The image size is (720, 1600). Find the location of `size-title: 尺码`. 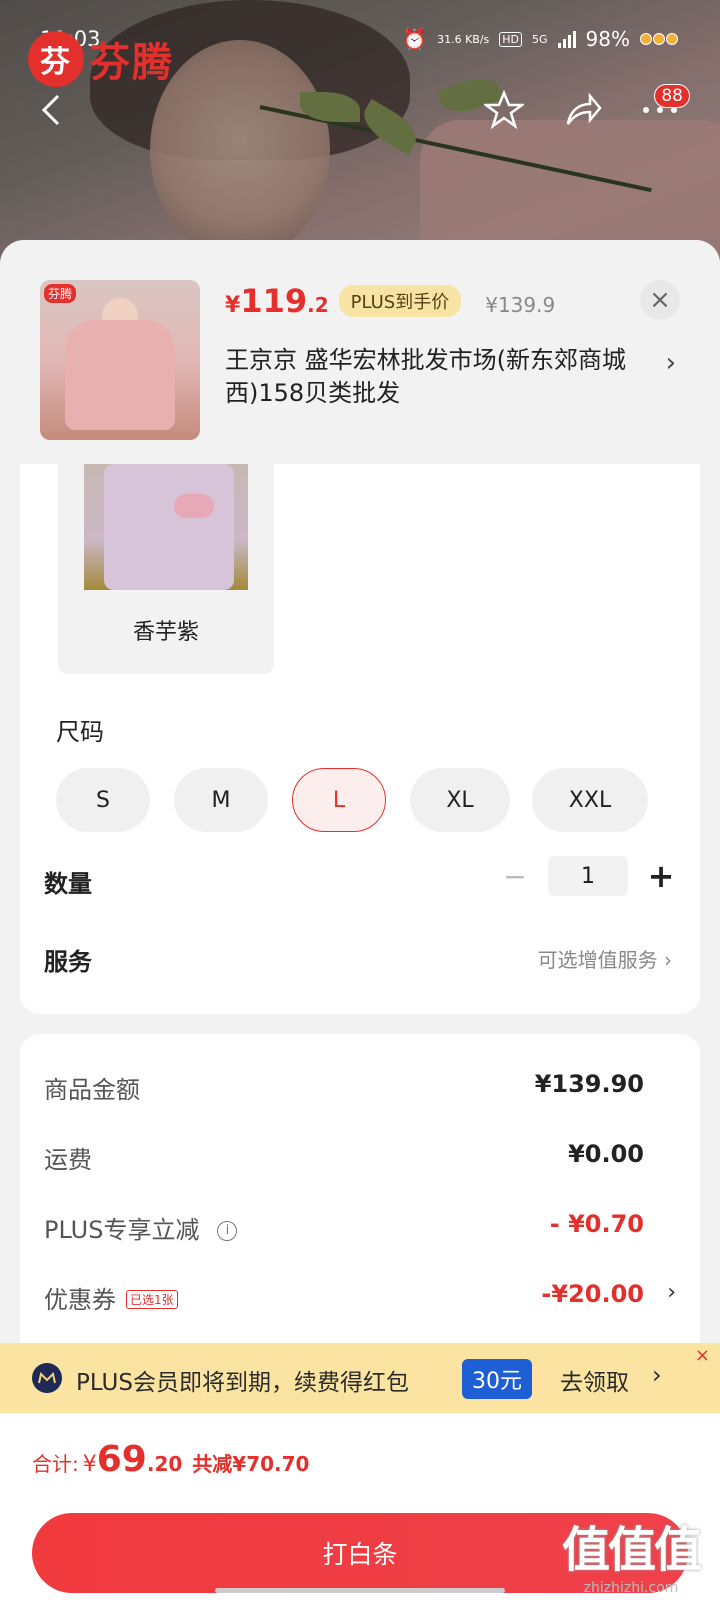

size-title: 尺码 is located at coordinates (80, 732).